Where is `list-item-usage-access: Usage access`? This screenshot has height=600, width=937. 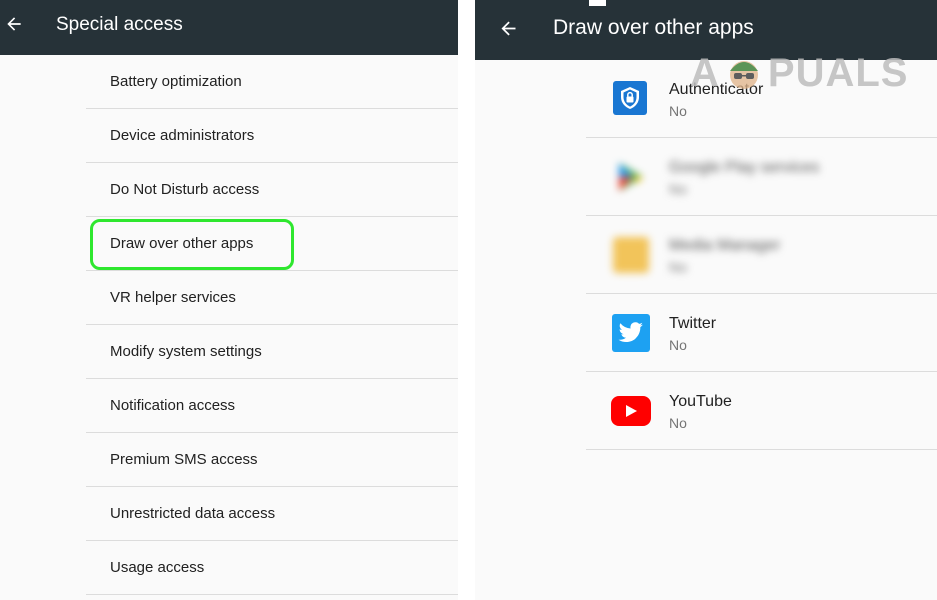 list-item-usage-access: Usage access is located at coordinates (272, 568).